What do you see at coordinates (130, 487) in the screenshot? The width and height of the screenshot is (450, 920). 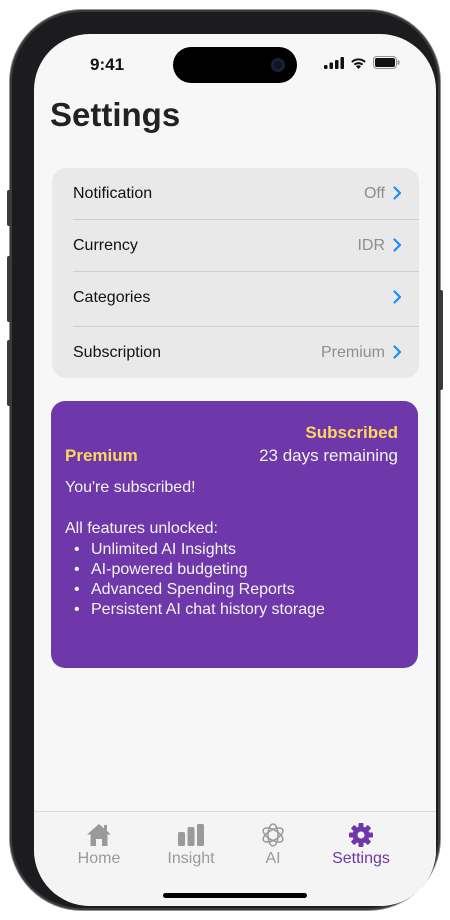 I see `subscribed-message: You're subscribed!` at bounding box center [130, 487].